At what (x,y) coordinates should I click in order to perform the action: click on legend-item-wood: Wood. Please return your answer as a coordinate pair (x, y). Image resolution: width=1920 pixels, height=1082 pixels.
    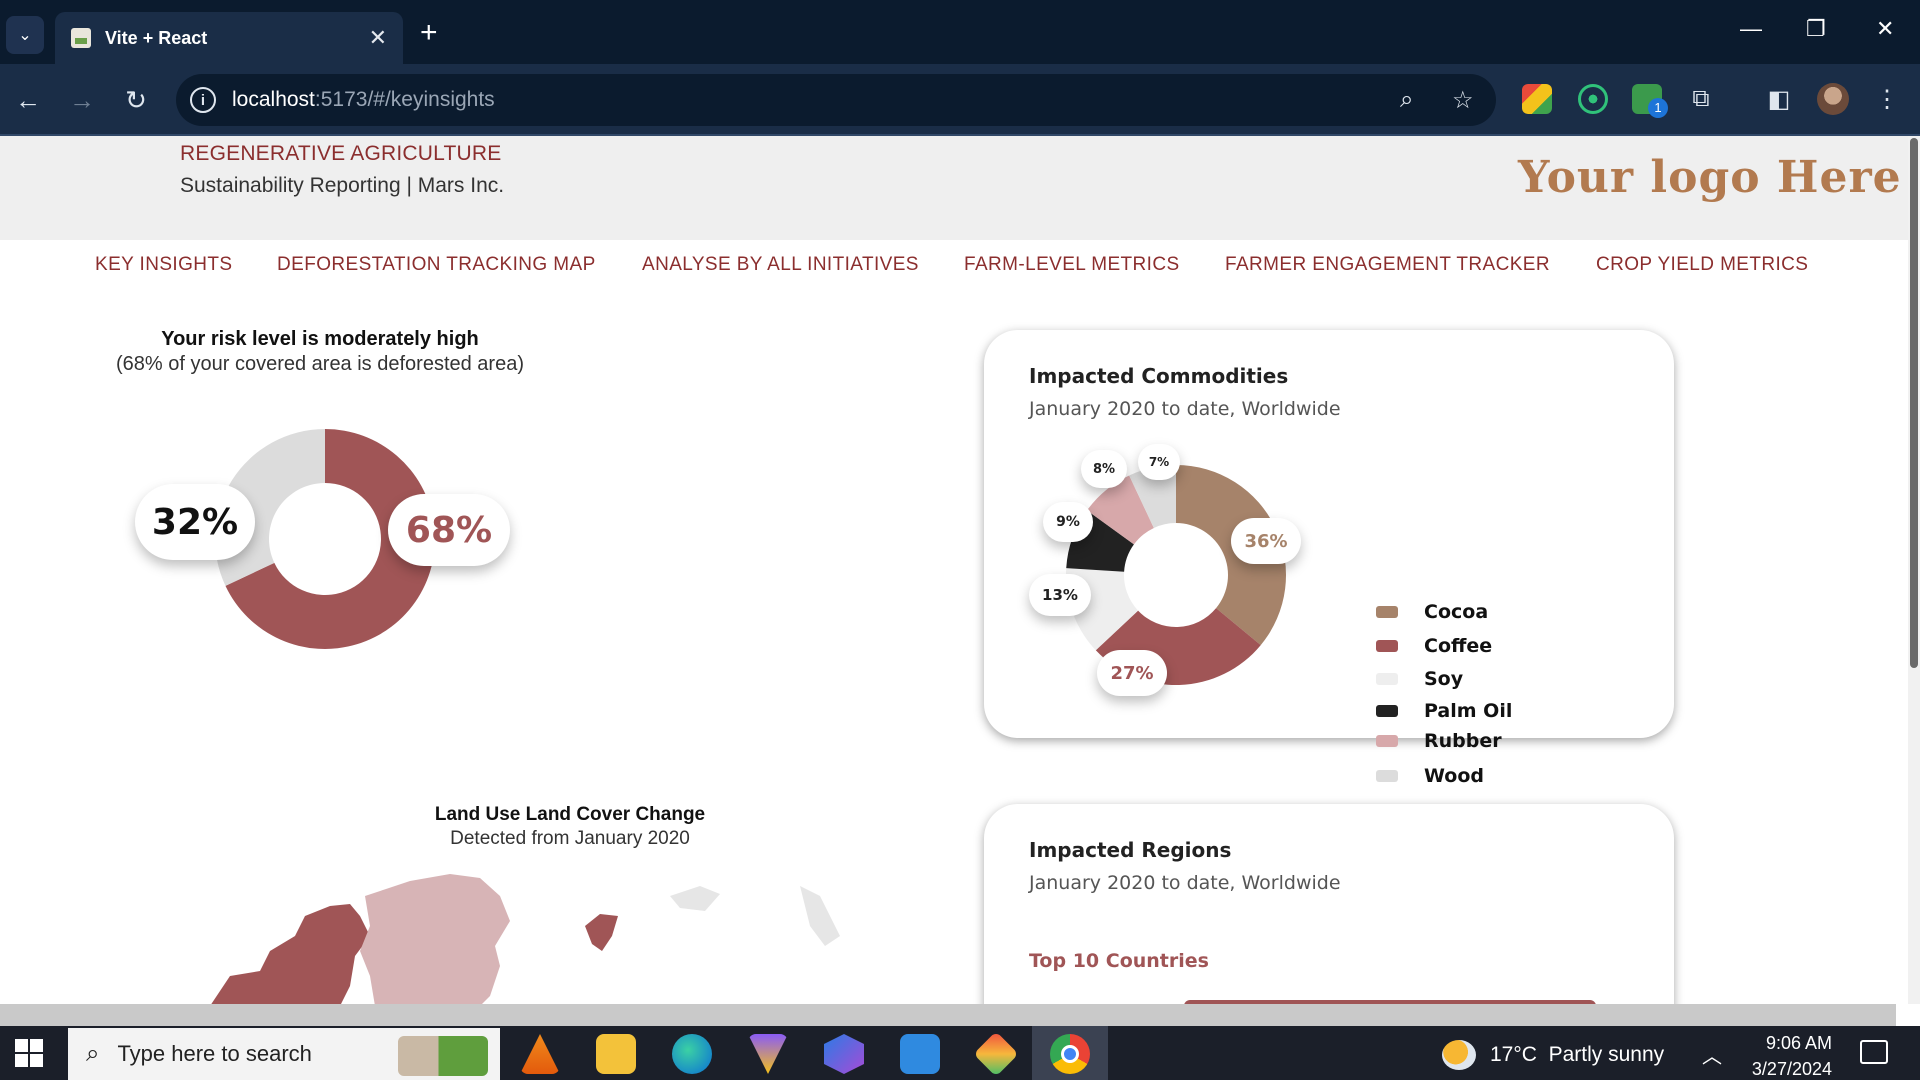
    Looking at the image, I should click on (1430, 776).